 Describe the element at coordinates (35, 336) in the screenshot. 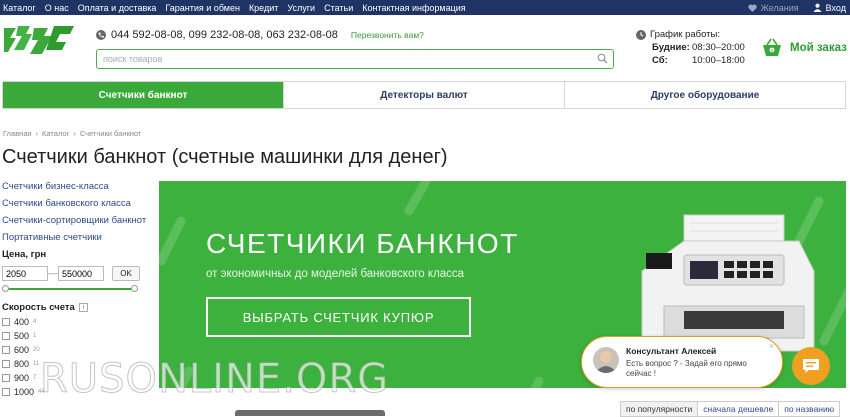

I see `speed-option-count: 1` at that location.